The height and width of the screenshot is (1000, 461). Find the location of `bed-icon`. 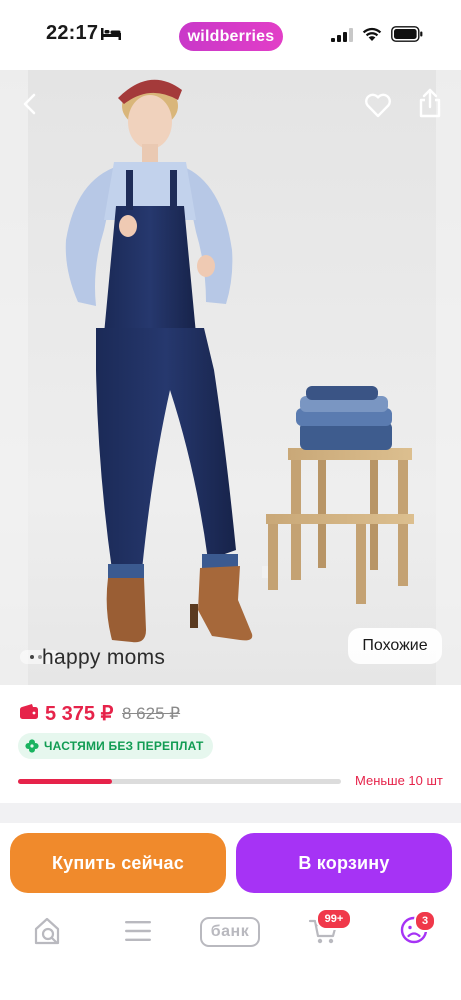

bed-icon is located at coordinates (111, 34).